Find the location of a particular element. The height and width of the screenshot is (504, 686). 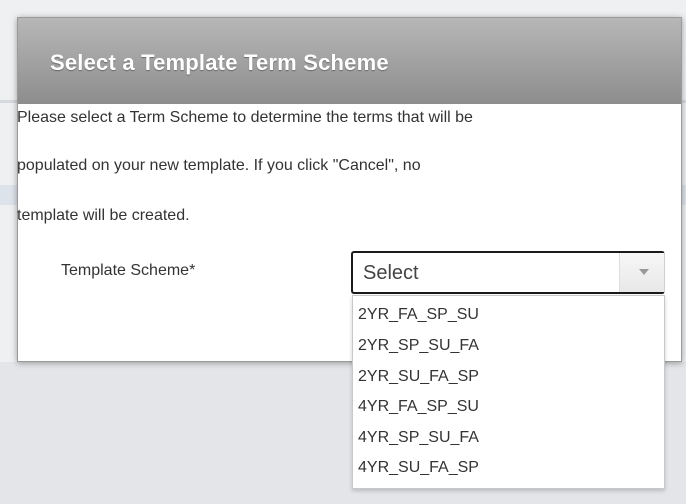

chevron-down-icon is located at coordinates (644, 272).